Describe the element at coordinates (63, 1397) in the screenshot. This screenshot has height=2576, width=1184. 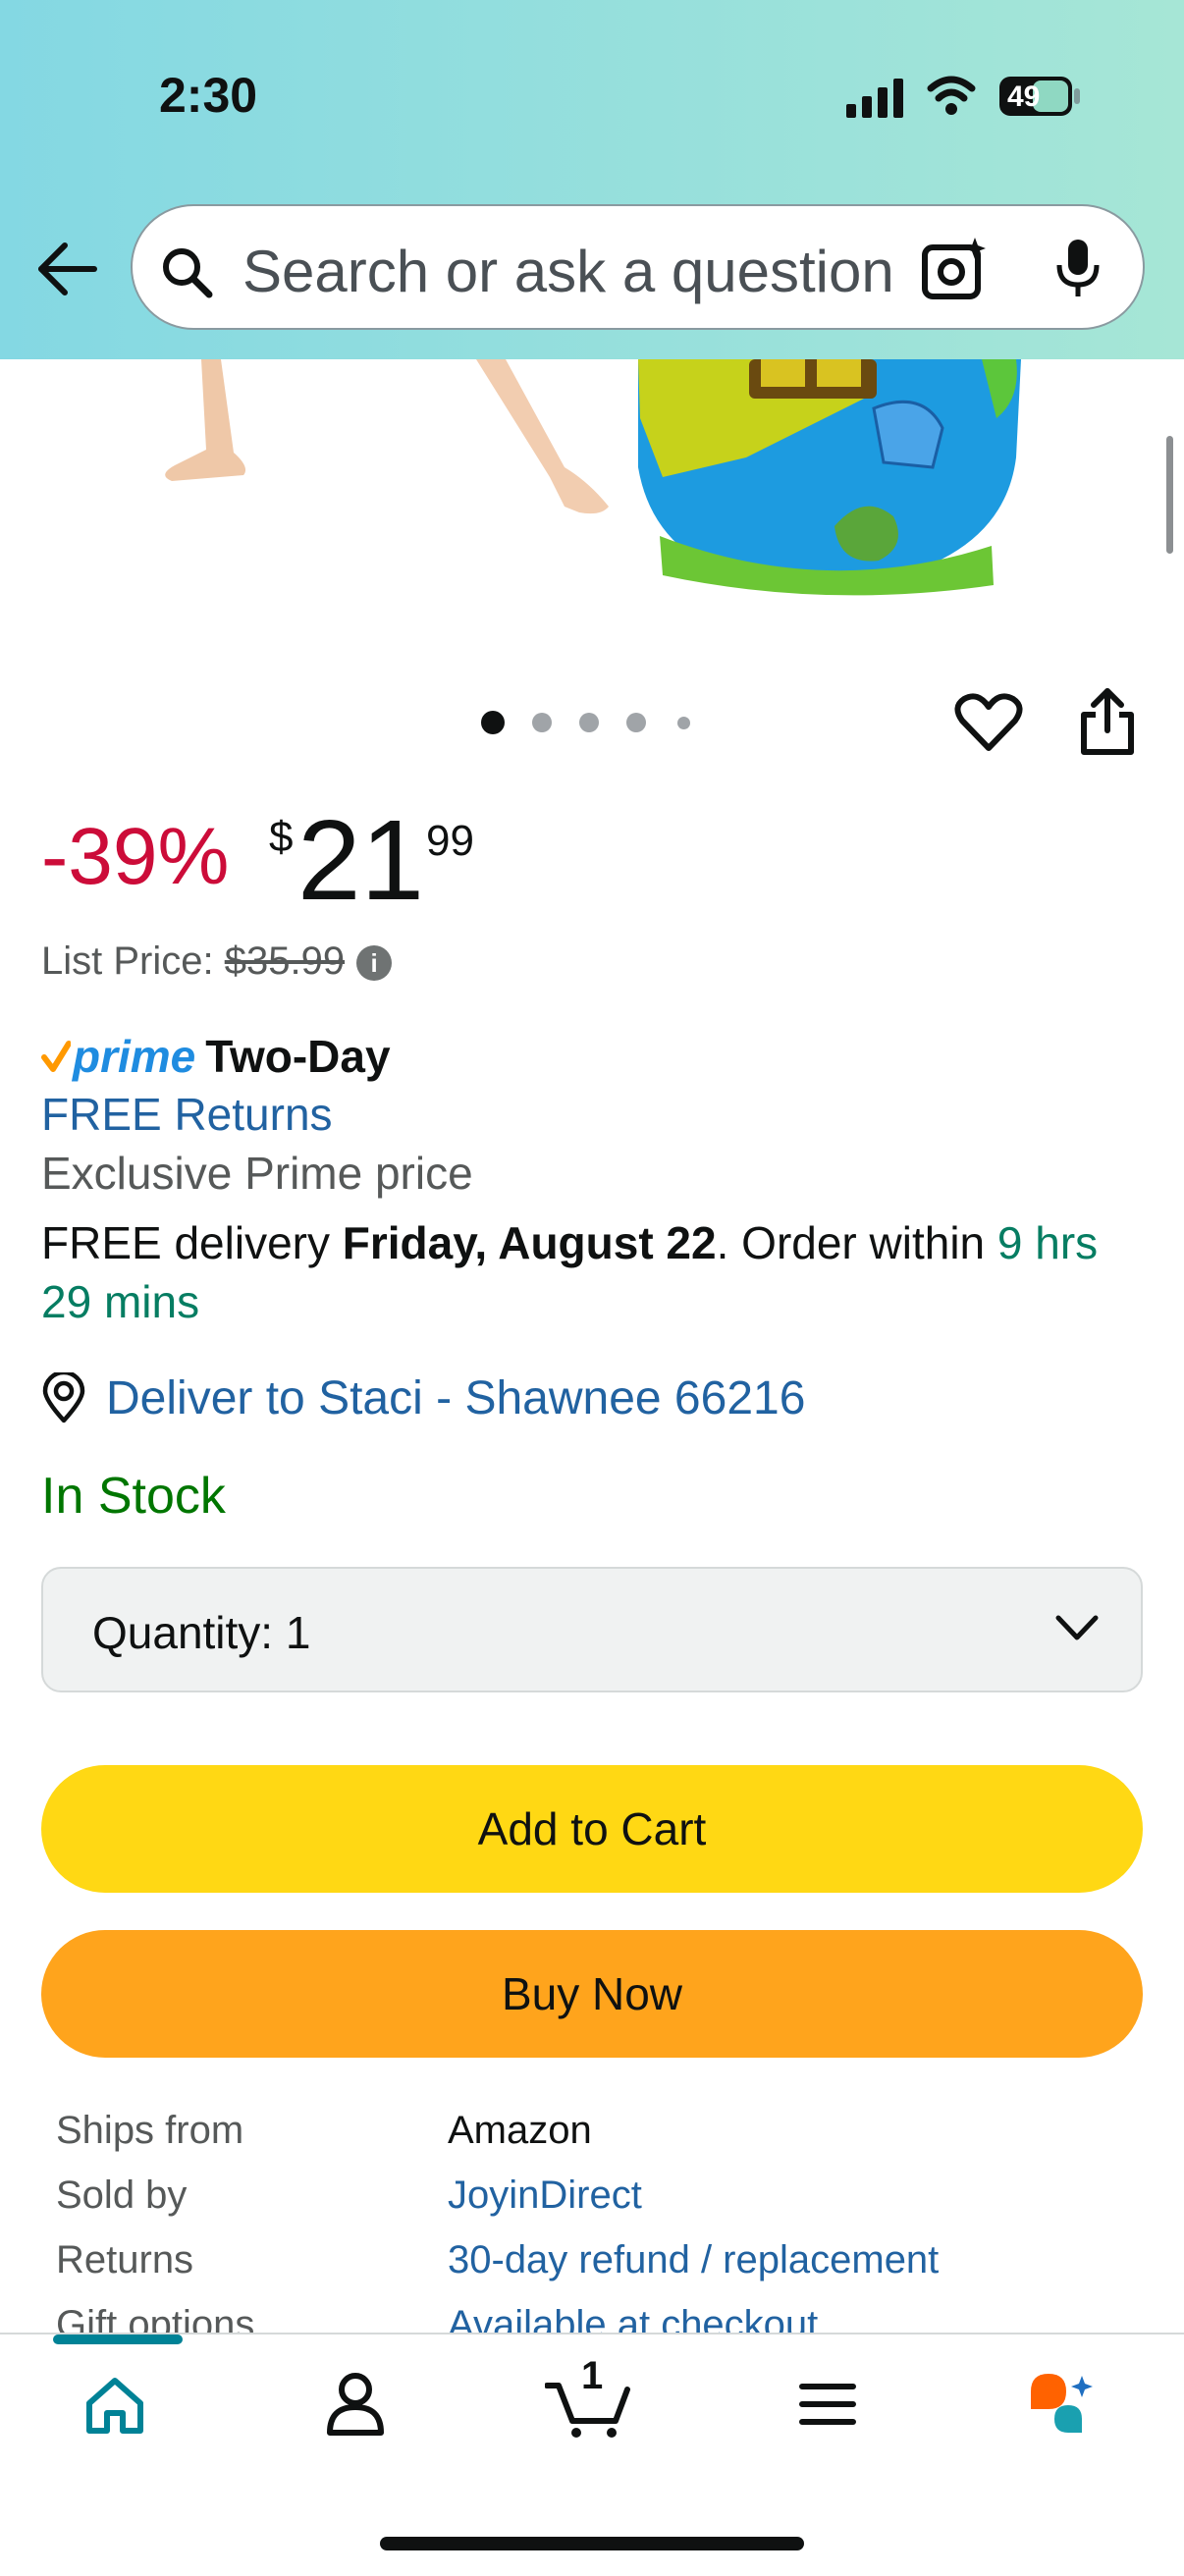
I see `location-pin-icon` at that location.